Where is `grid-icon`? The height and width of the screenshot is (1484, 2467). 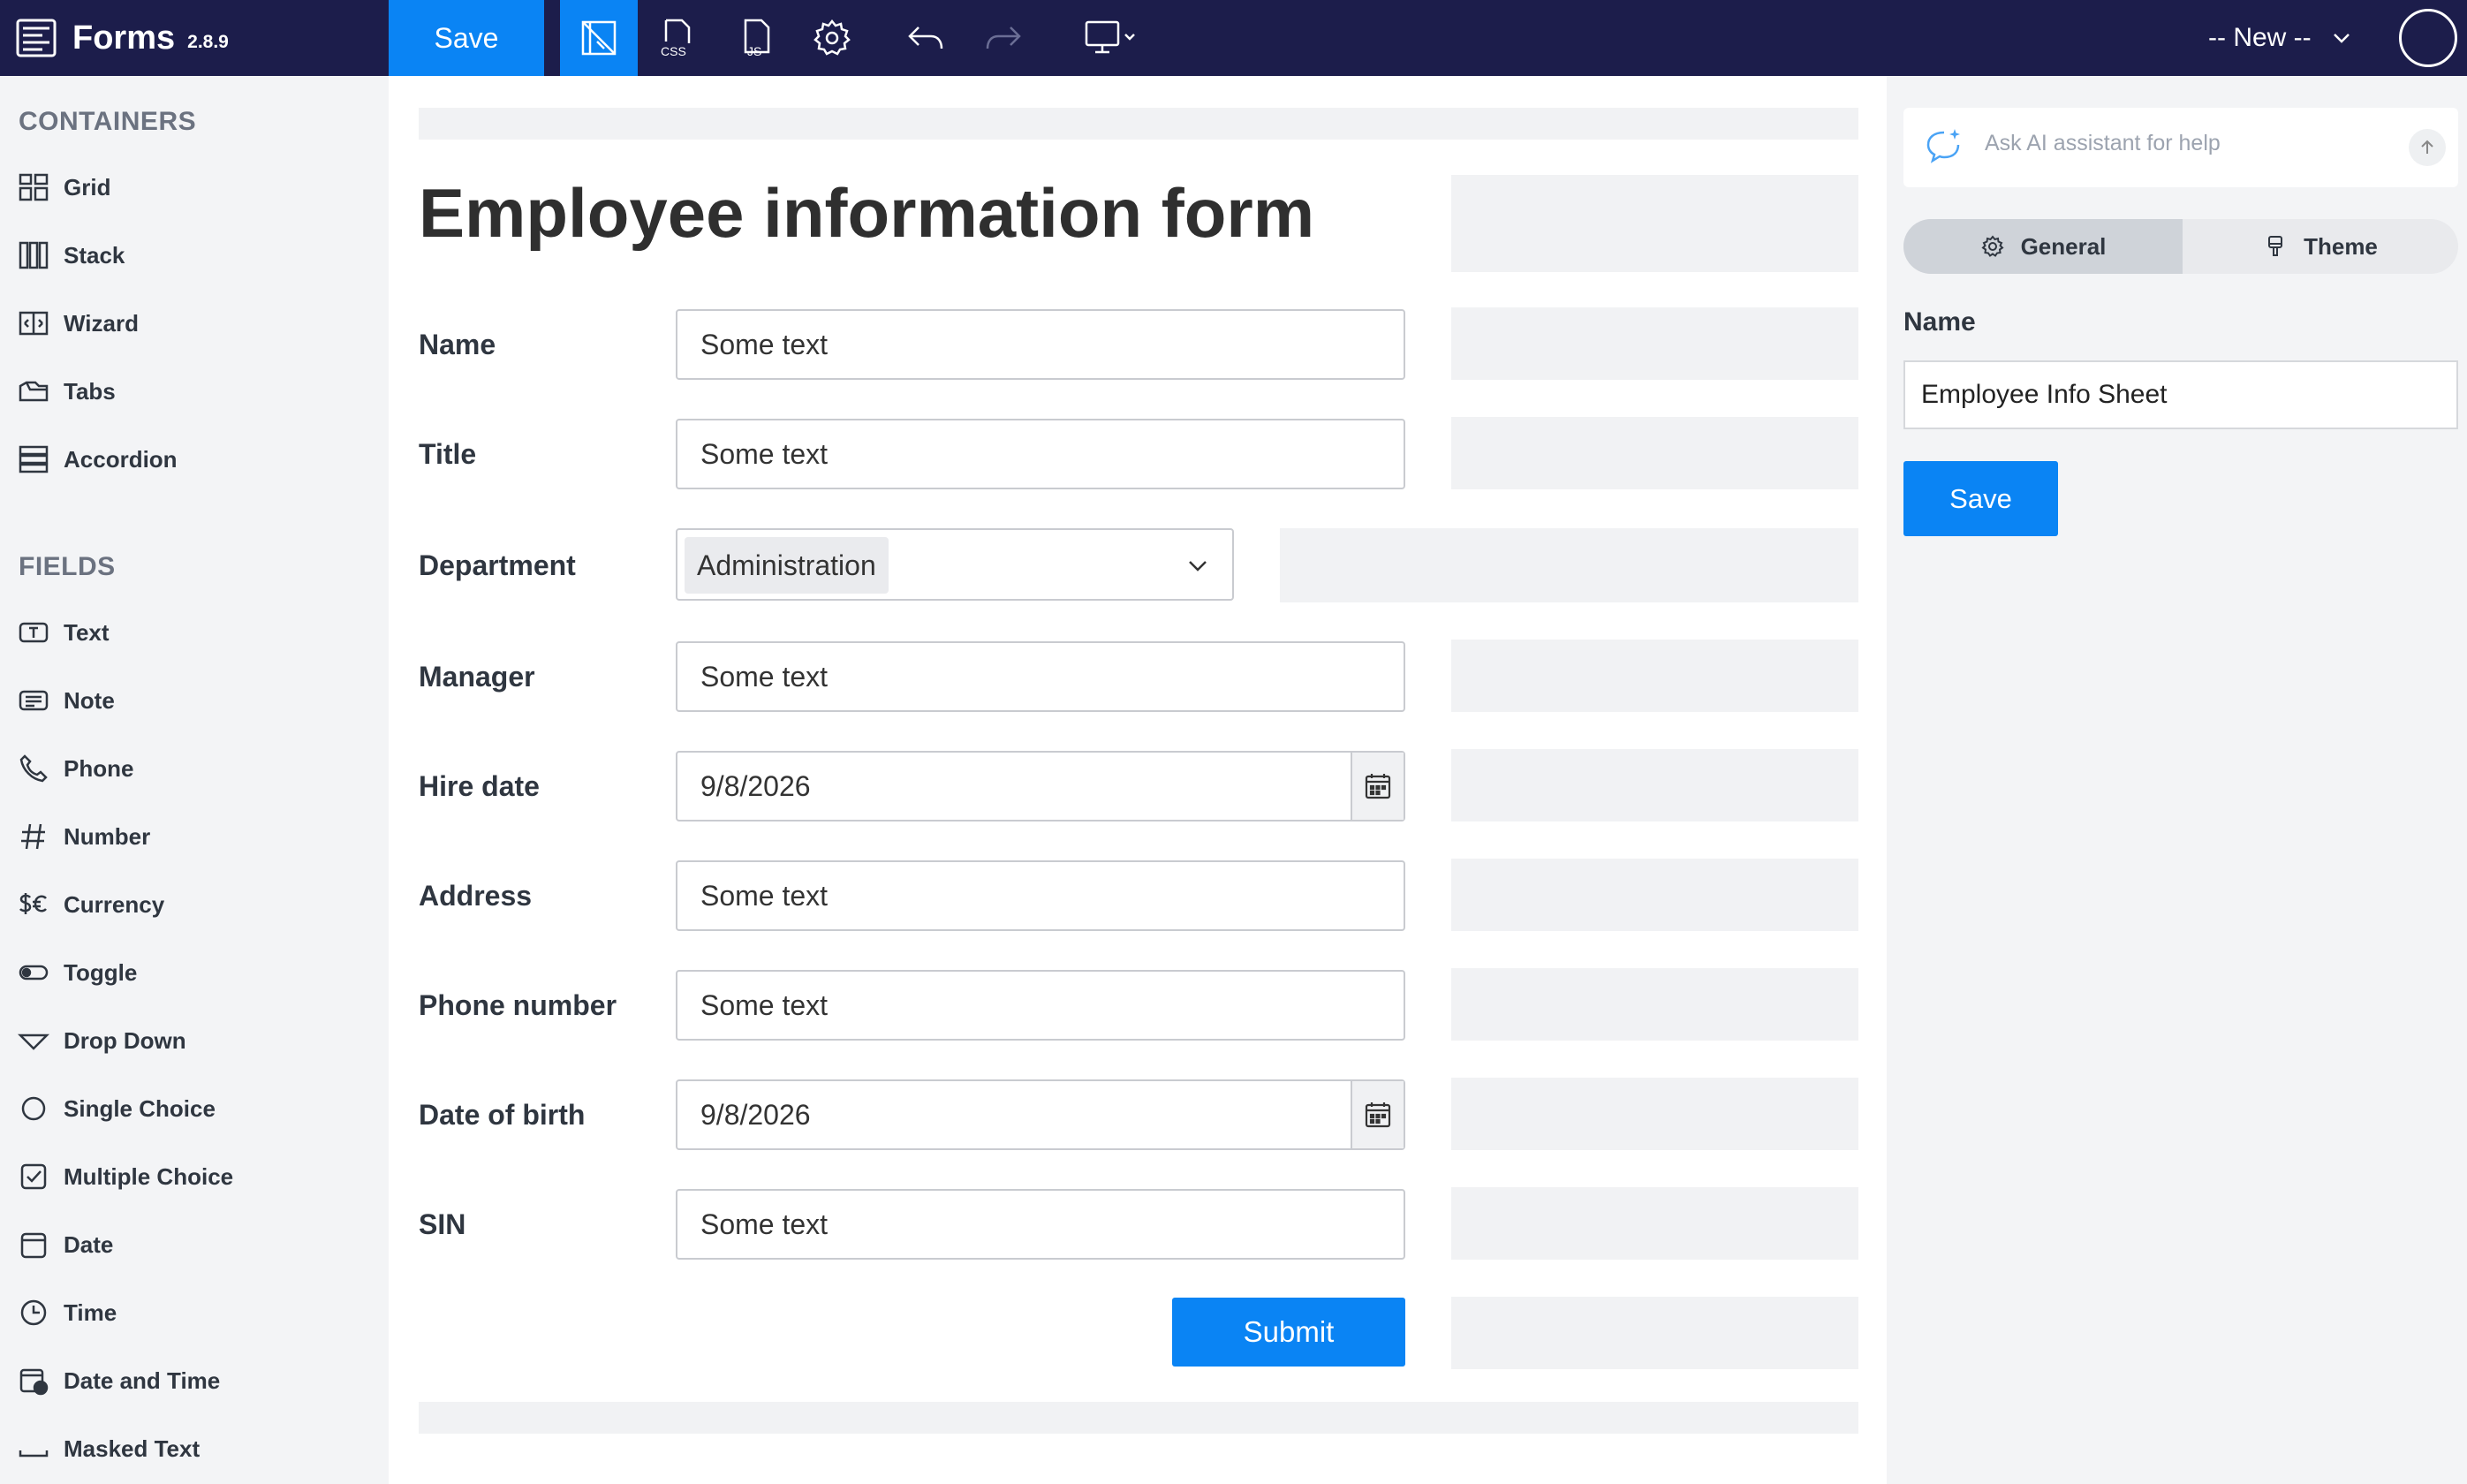 grid-icon is located at coordinates (34, 187).